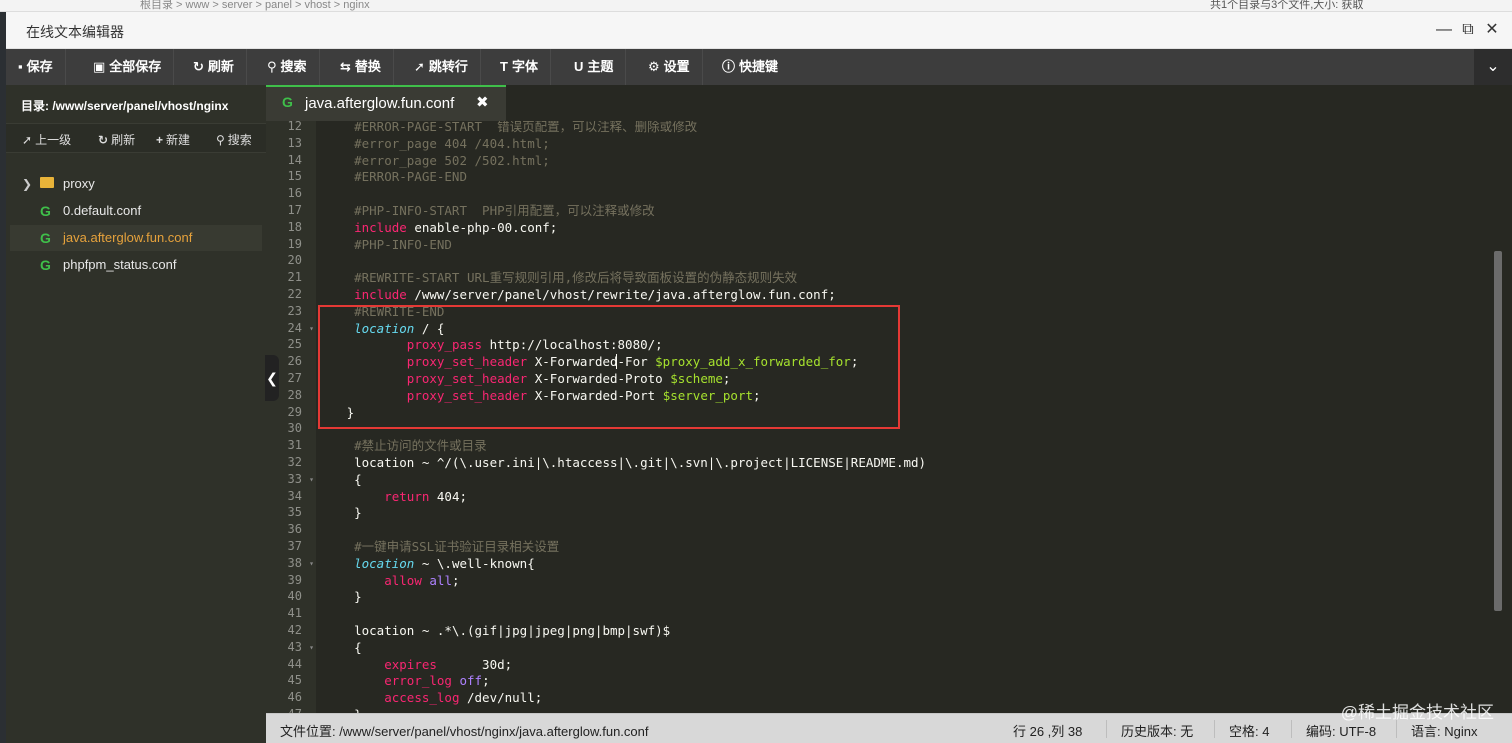 This screenshot has height=743, width=1512. I want to click on vertical-scrollbar, so click(1498, 417).